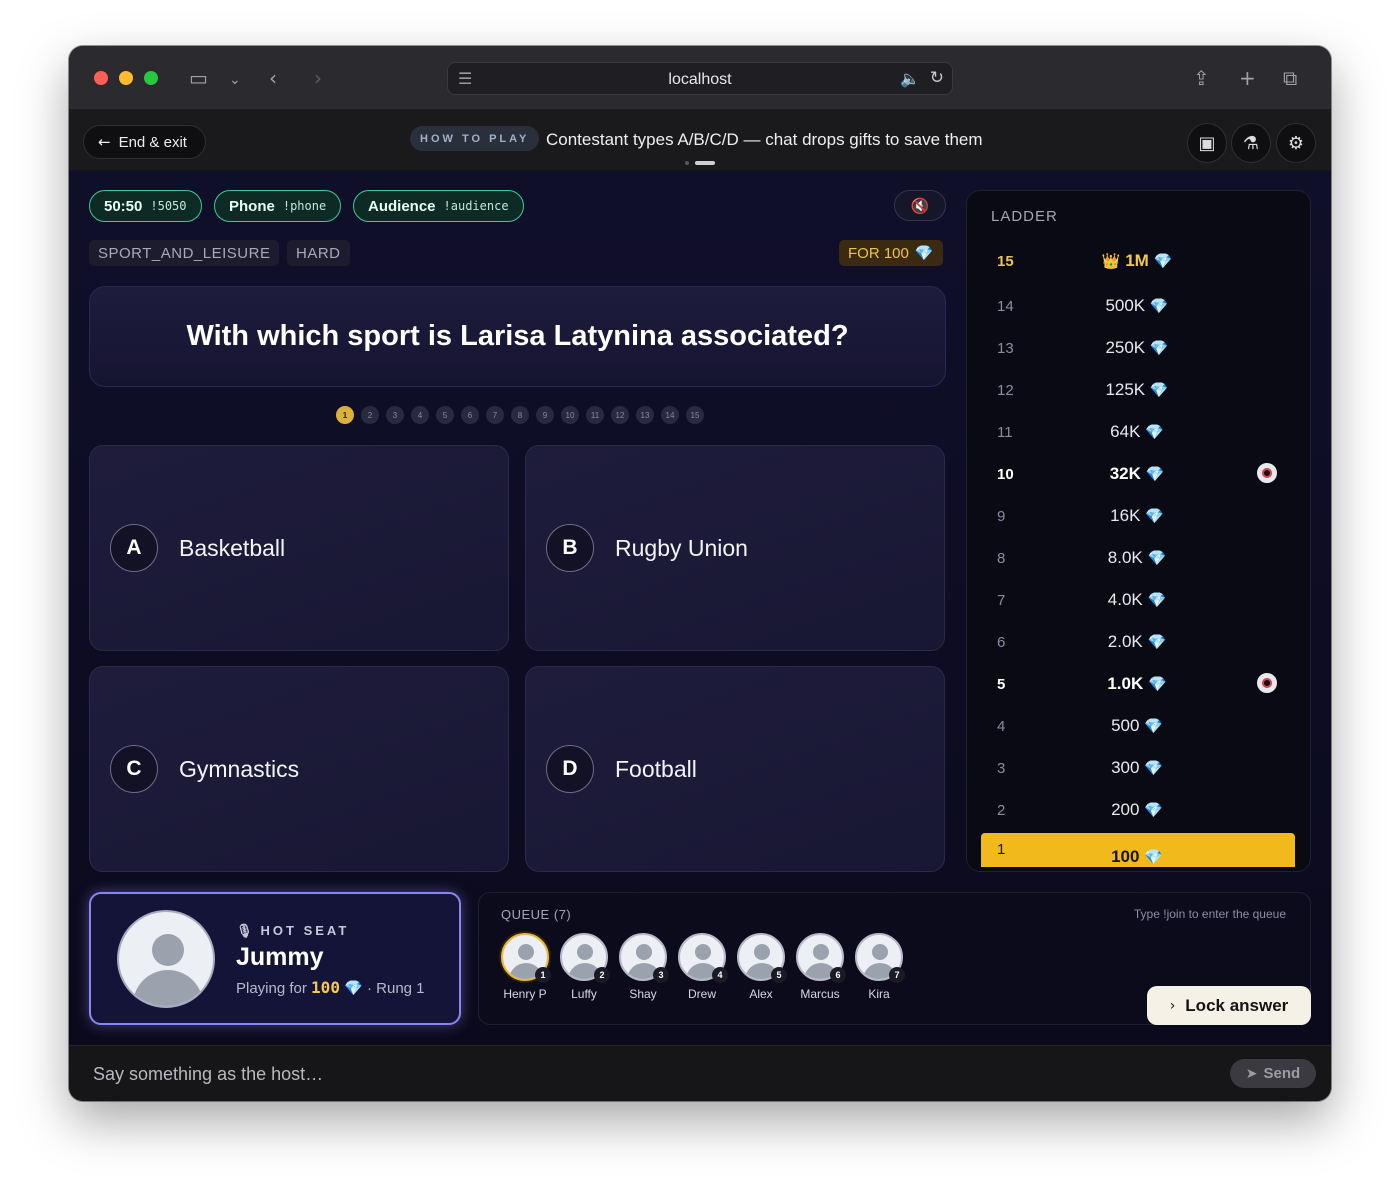  I want to click on ladder-rung-1-current: 1 100 💎, so click(1138, 850).